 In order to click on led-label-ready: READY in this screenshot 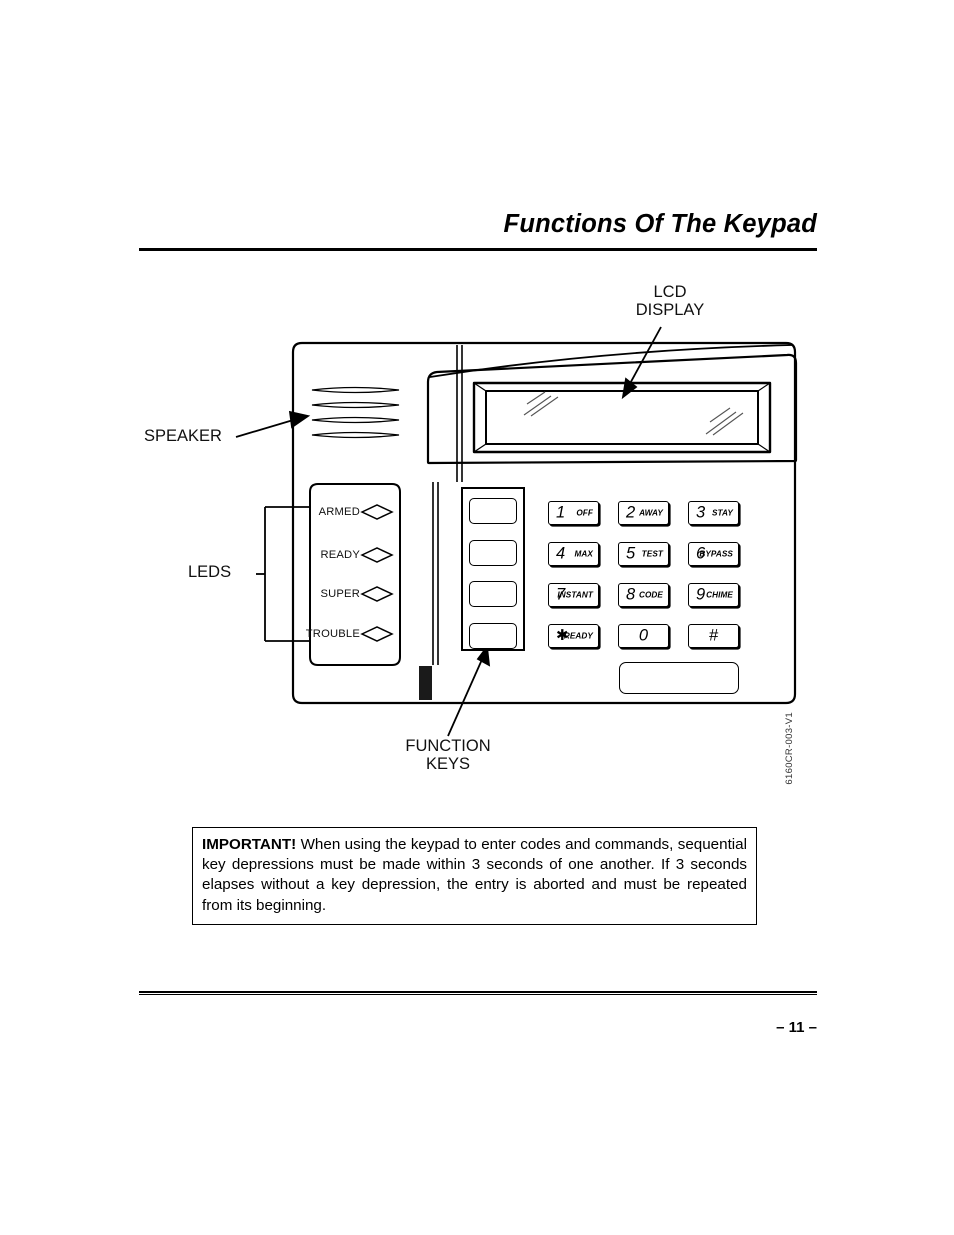, I will do `click(340, 555)`.